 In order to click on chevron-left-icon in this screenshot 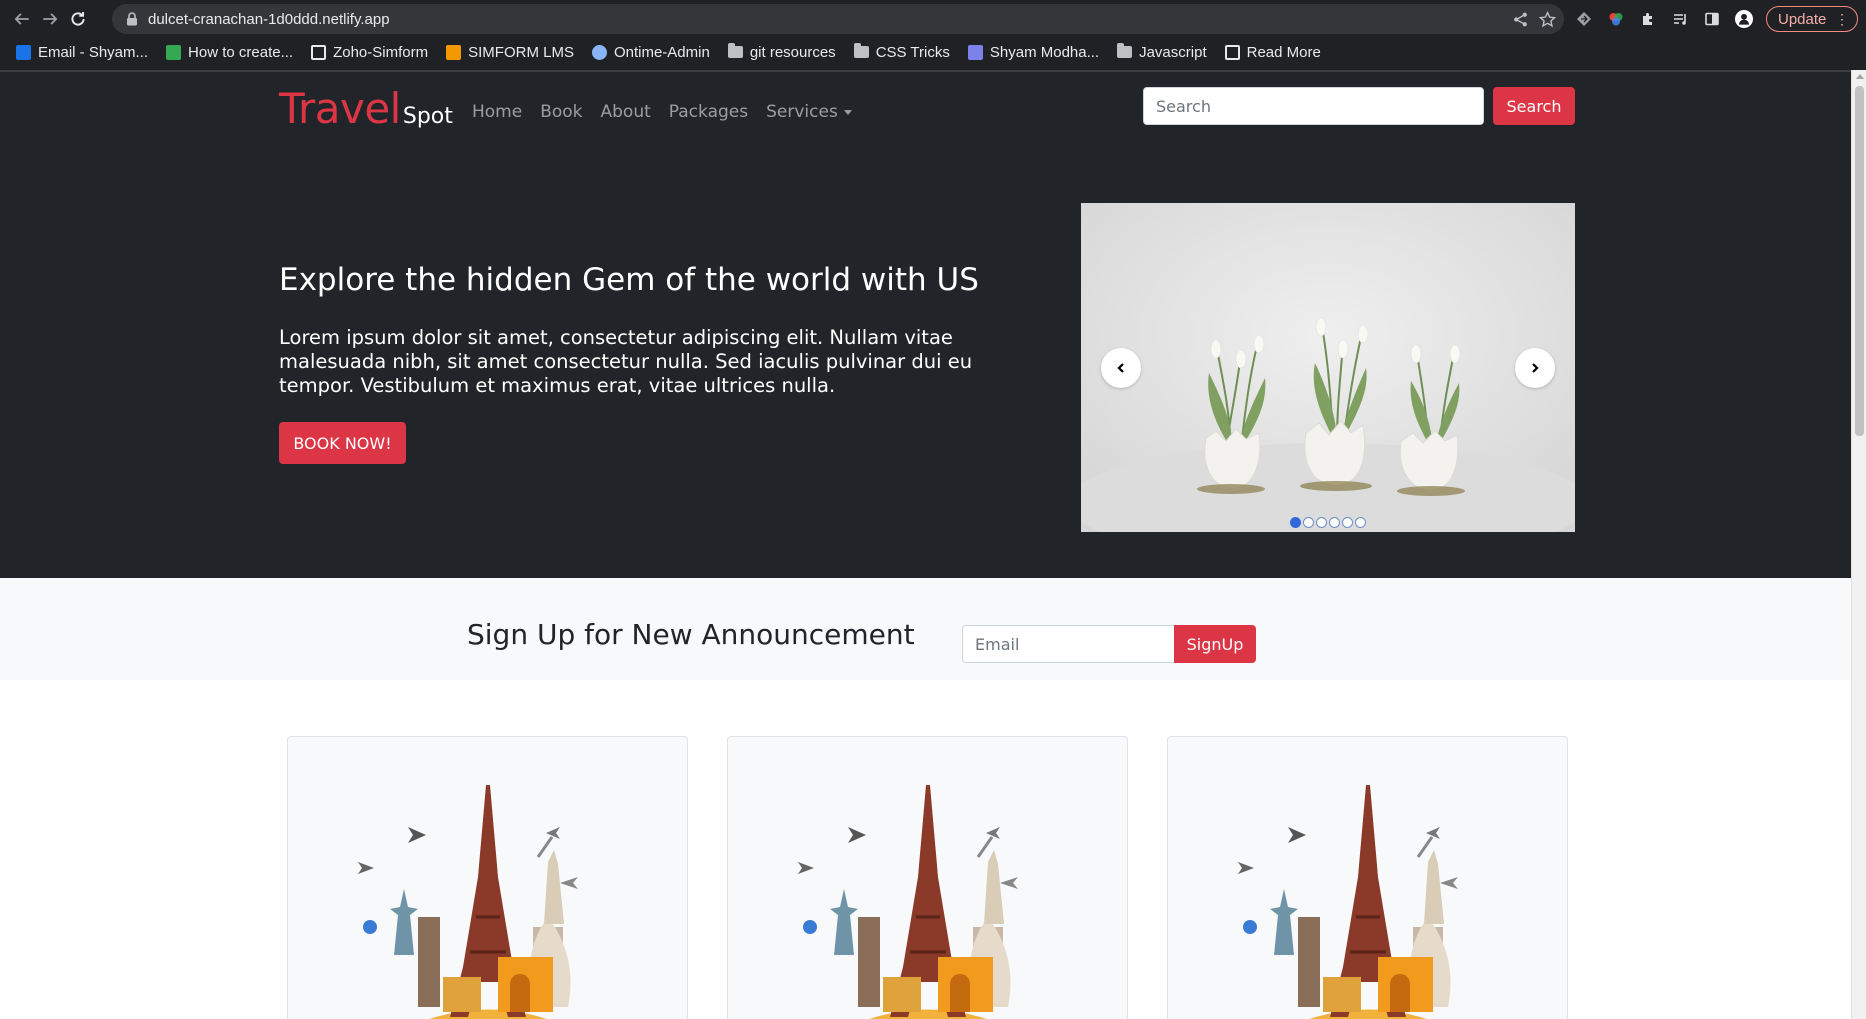, I will do `click(1120, 368)`.